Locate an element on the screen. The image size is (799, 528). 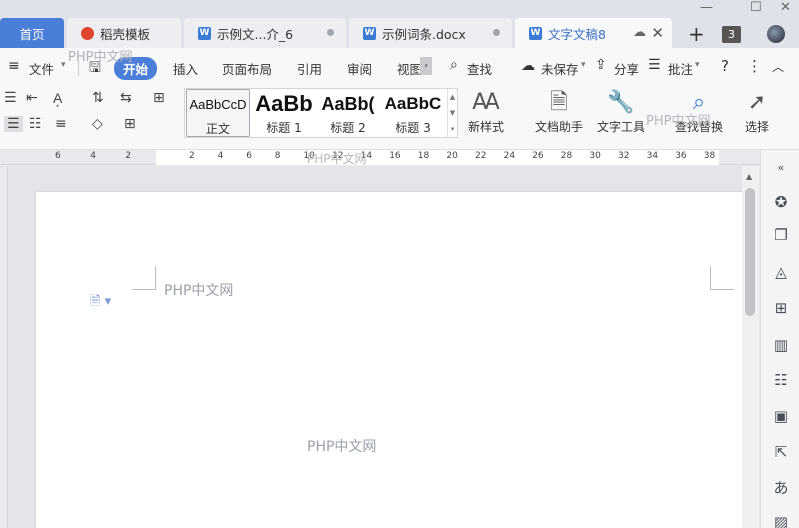
margin-corner-top-left is located at coordinates (144, 278).